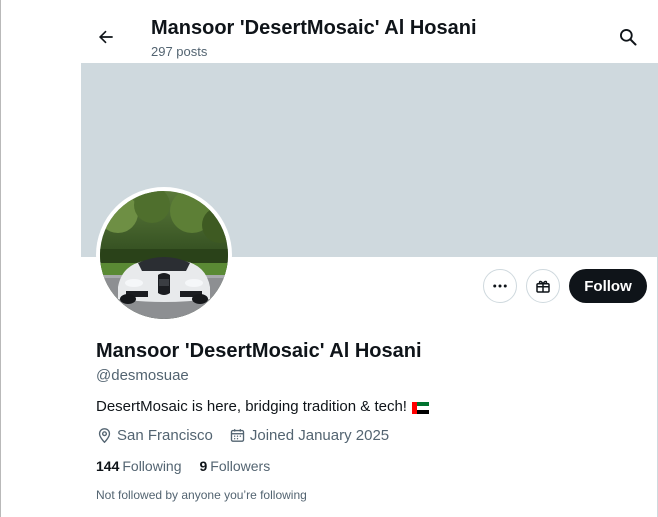 This screenshot has width=658, height=517. I want to click on join-date-text: Joined January 2025, so click(319, 435).